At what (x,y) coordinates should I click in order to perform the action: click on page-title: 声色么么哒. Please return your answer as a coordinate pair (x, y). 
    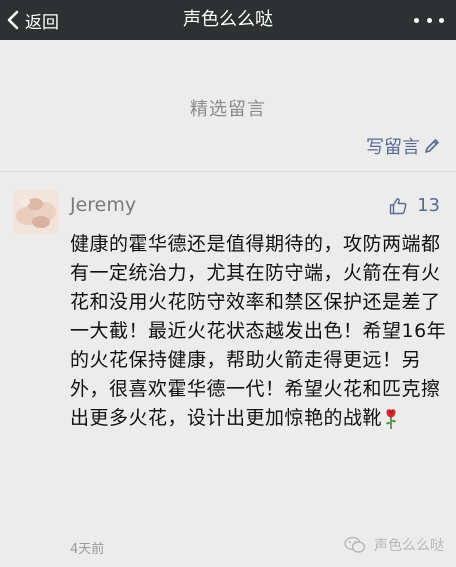
    Looking at the image, I should click on (228, 19).